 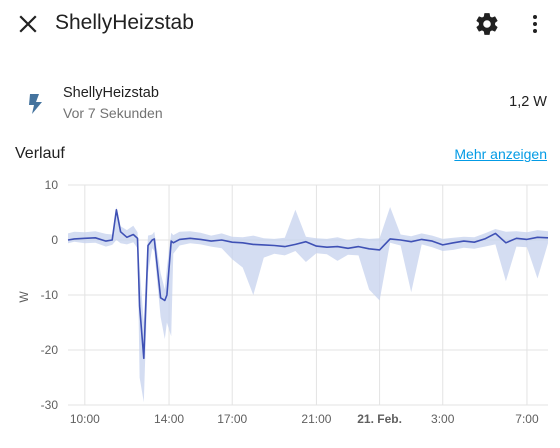 What do you see at coordinates (232, 419) in the screenshot?
I see `x-tick-label: 17:00` at bounding box center [232, 419].